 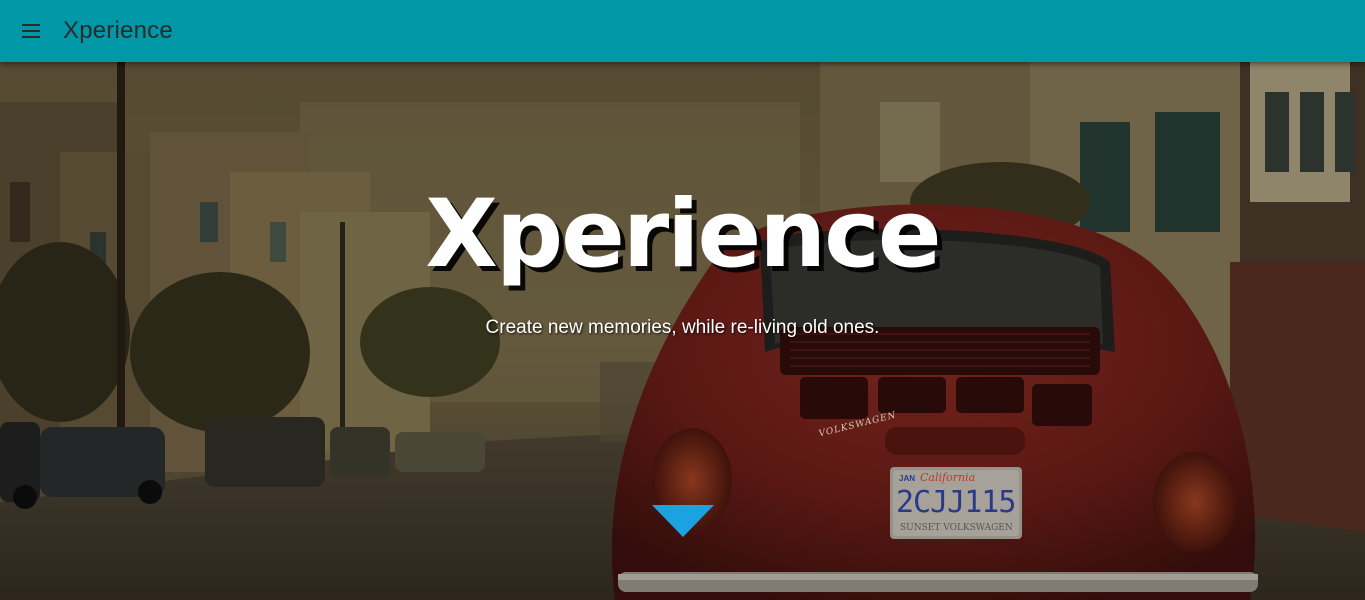 What do you see at coordinates (683, 234) in the screenshot?
I see `hero-title: Xperience` at bounding box center [683, 234].